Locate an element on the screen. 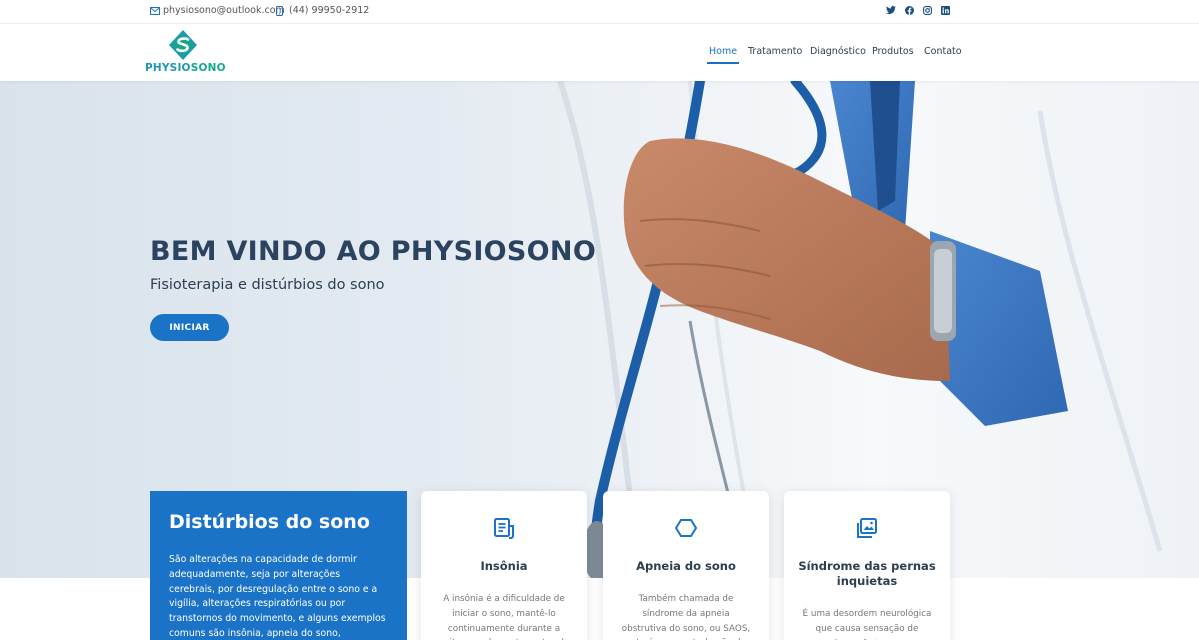 This screenshot has height=640, width=1199. active-underline is located at coordinates (723, 63).